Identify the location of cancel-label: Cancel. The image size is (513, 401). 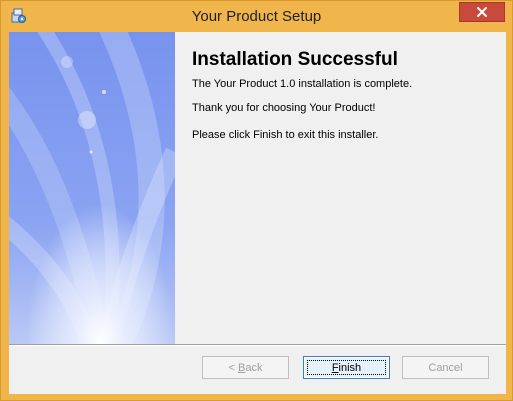
(445, 367).